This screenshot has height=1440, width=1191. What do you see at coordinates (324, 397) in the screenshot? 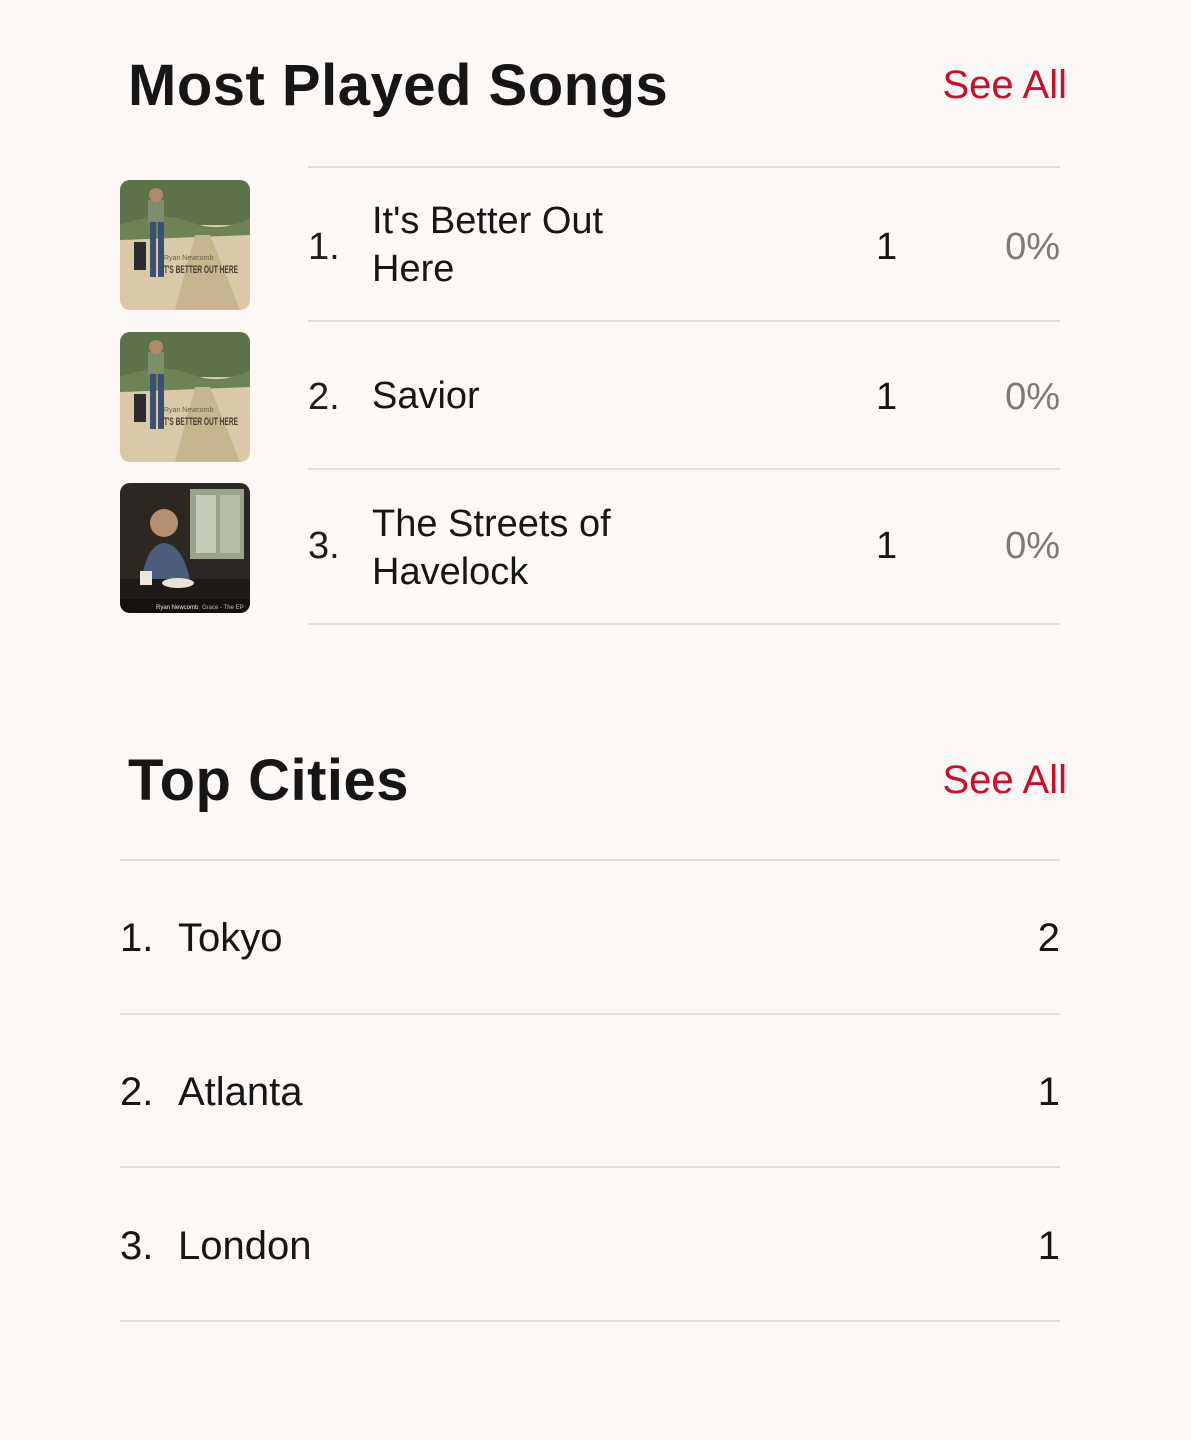
I see `song-rank: 2.` at bounding box center [324, 397].